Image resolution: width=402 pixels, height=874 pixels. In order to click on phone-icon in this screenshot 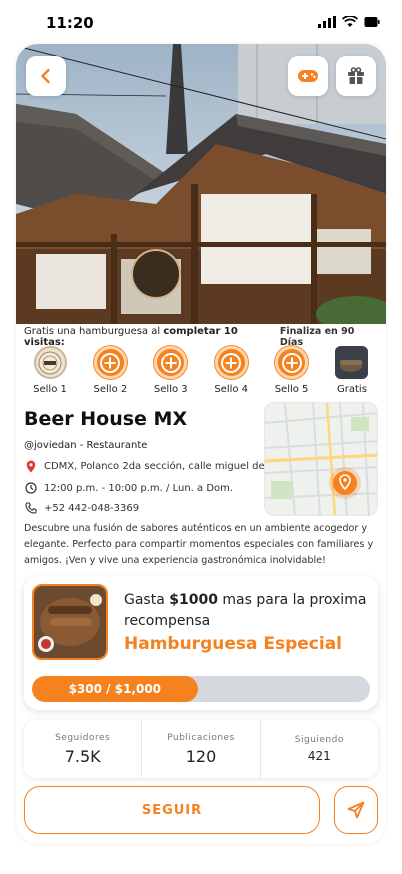, I will do `click(31, 508)`.